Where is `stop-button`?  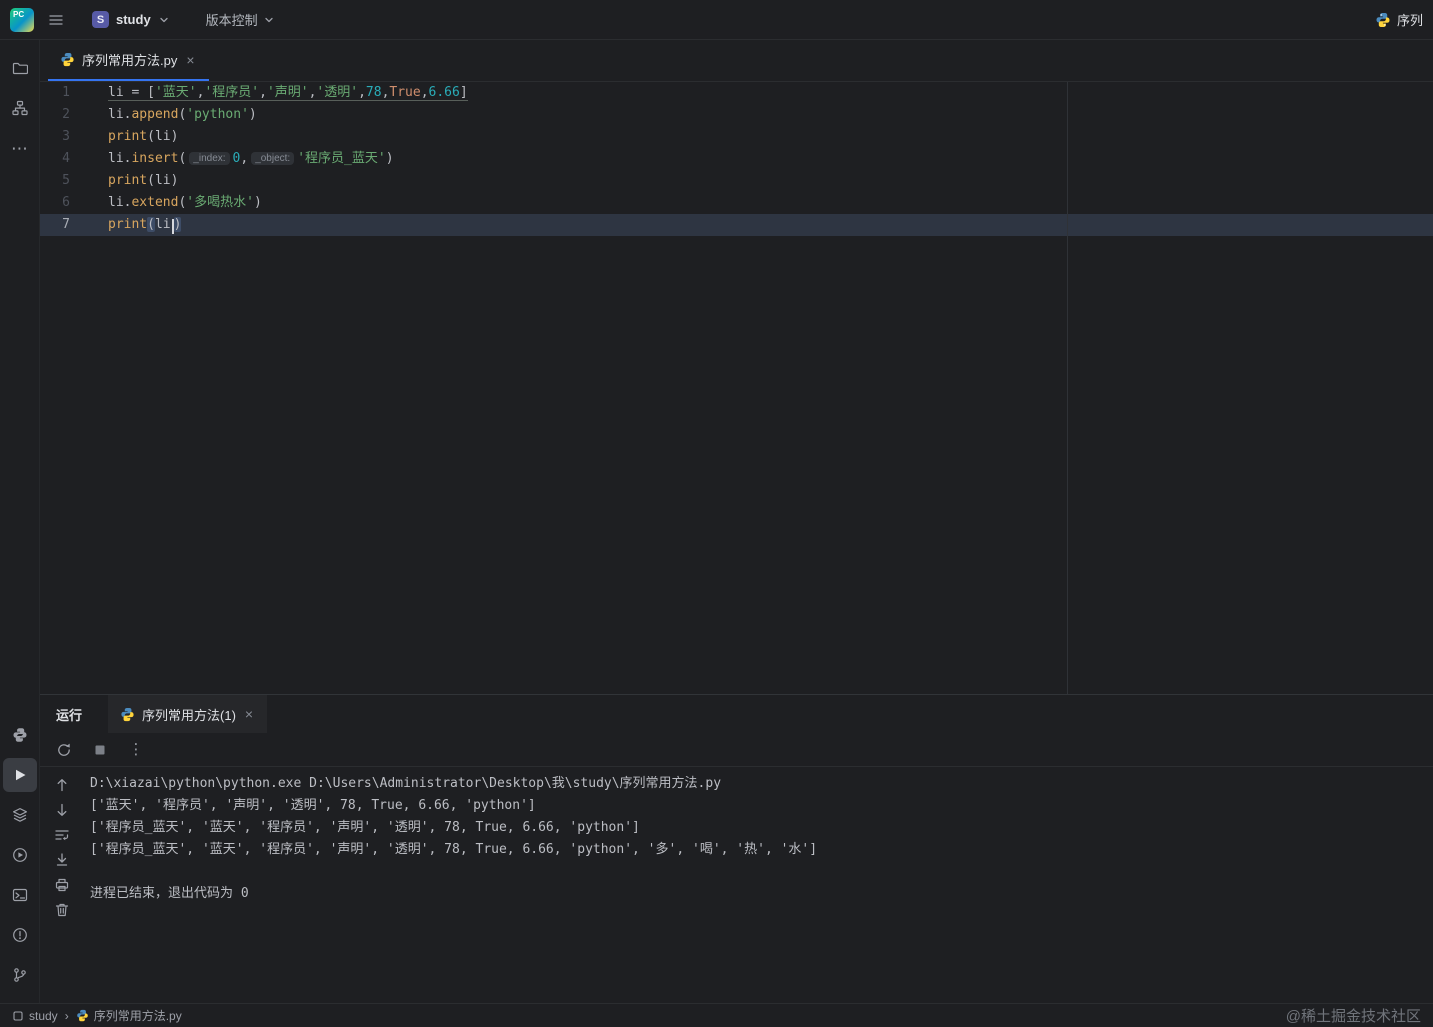 stop-button is located at coordinates (100, 750).